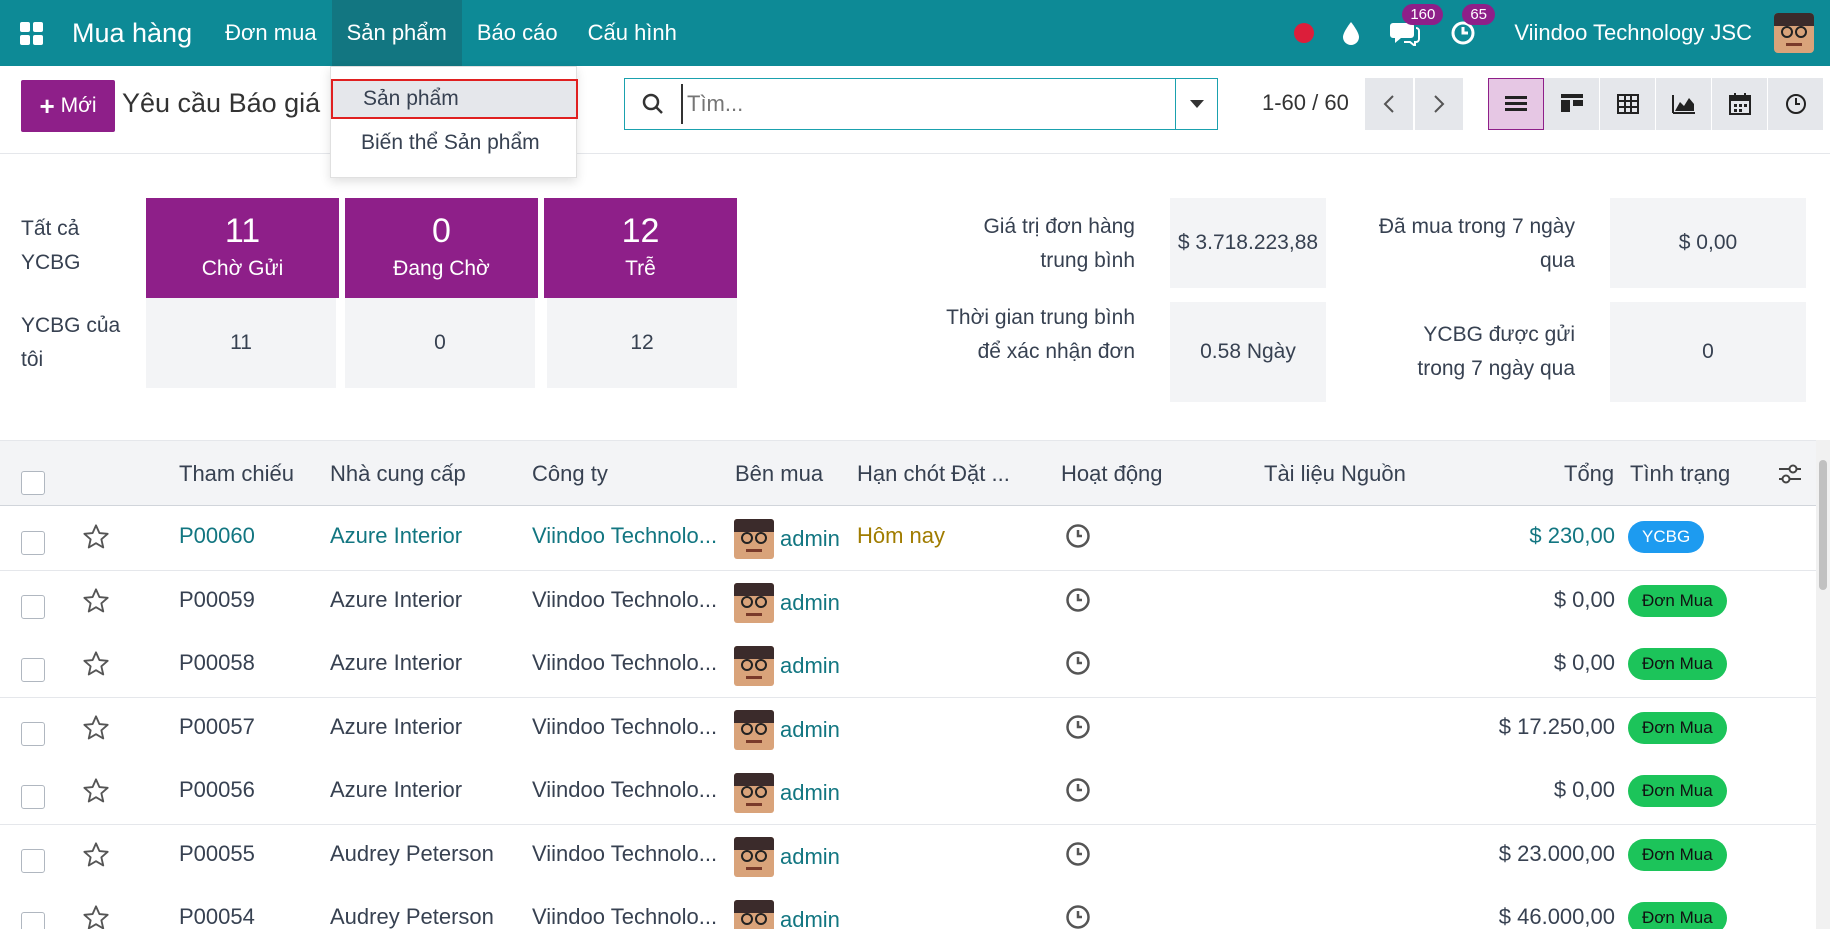 Image resolution: width=1830 pixels, height=929 pixels. Describe the element at coordinates (440, 343) in the screenshot. I see `my-waiting-count: 0` at that location.